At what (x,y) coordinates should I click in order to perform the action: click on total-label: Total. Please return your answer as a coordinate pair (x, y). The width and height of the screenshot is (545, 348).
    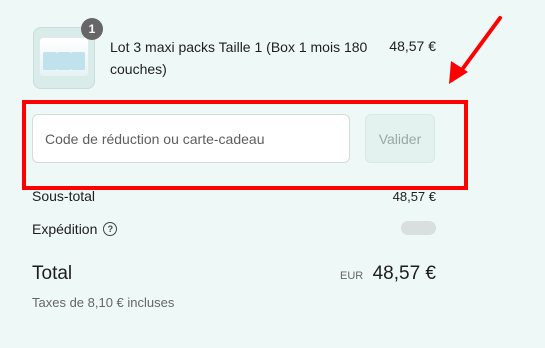
    Looking at the image, I should click on (52, 273).